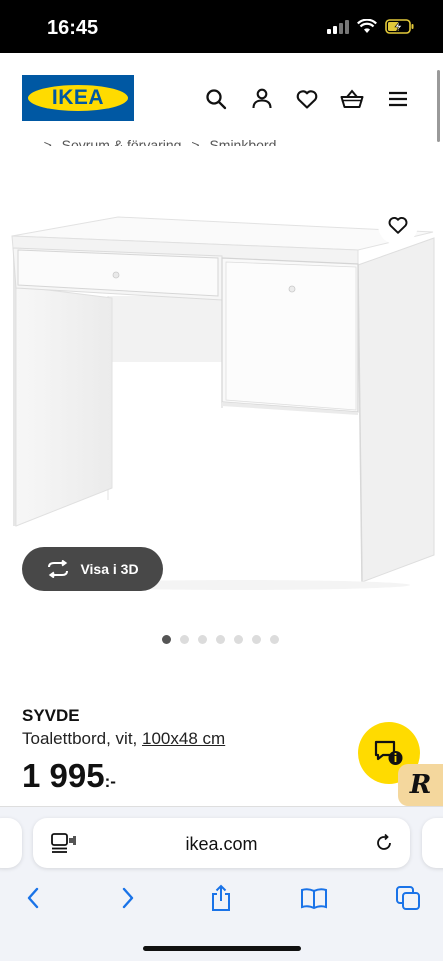 The height and width of the screenshot is (961, 443). What do you see at coordinates (11, 843) in the screenshot?
I see `previous-tab-preview` at bounding box center [11, 843].